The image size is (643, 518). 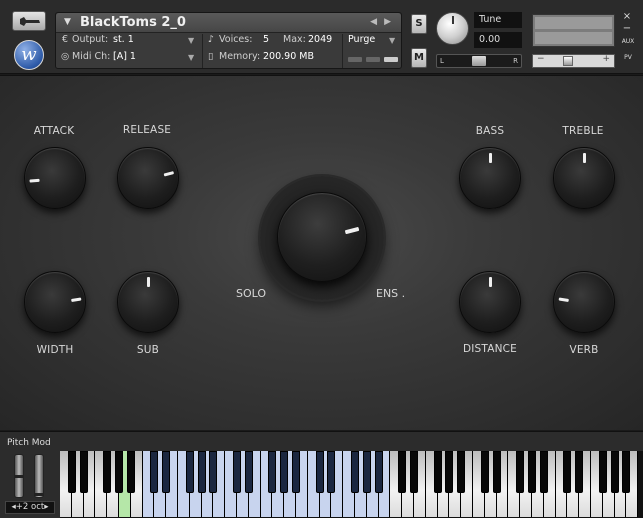 I want to click on output-select: st. 1, so click(x=123, y=39).